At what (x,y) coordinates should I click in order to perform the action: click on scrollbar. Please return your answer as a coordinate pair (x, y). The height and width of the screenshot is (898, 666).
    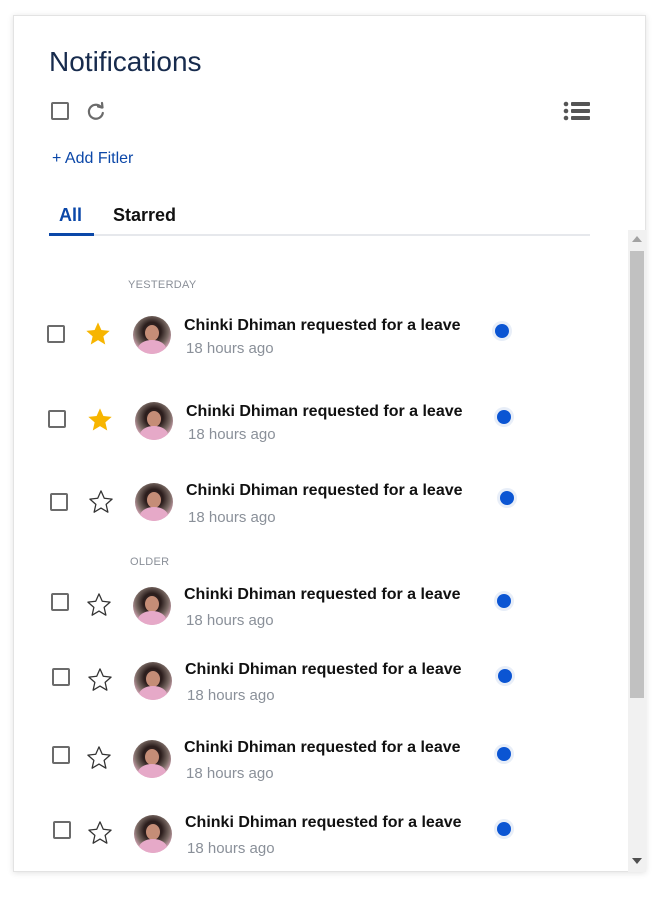
    Looking at the image, I should click on (637, 551).